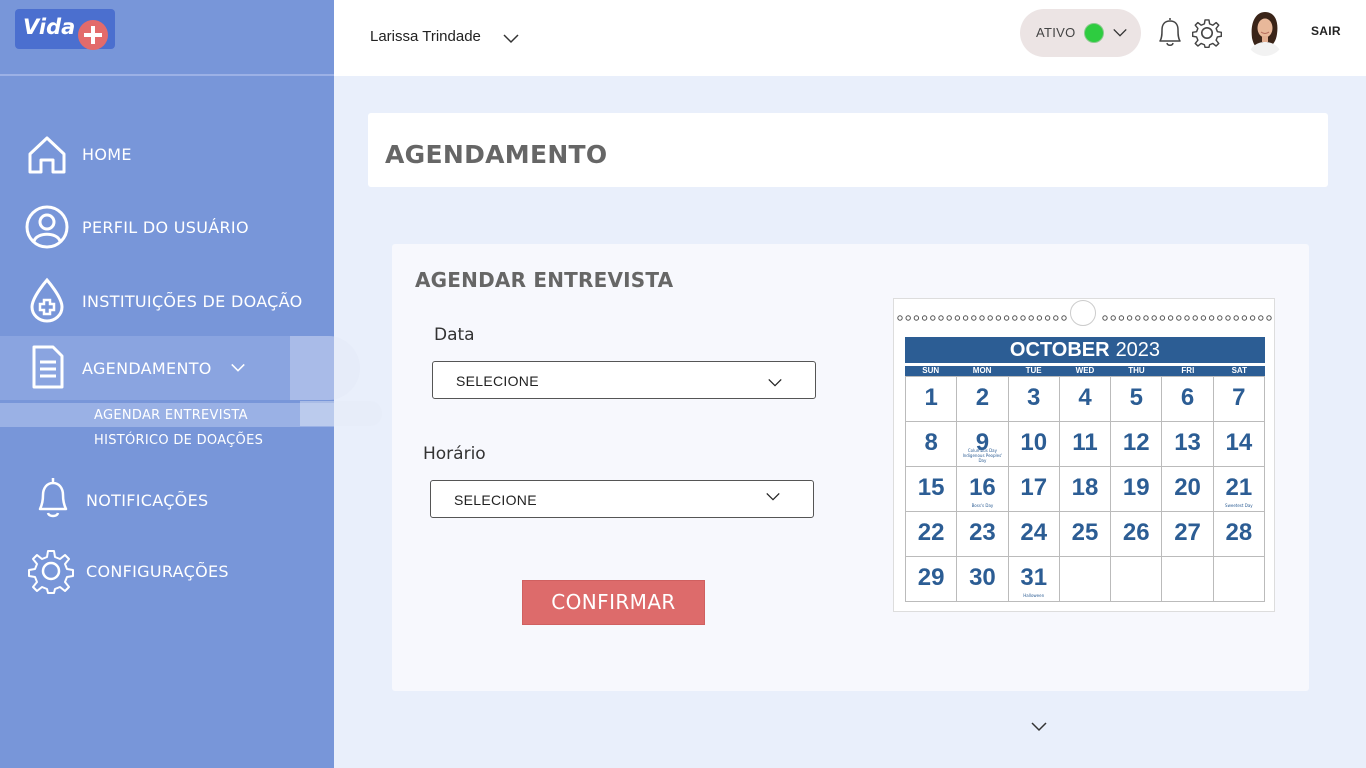 Image resolution: width=1366 pixels, height=768 pixels. I want to click on sidebar-item-institutions: INSTITUIÇÕES DE DOAÇÃO, so click(167, 301).